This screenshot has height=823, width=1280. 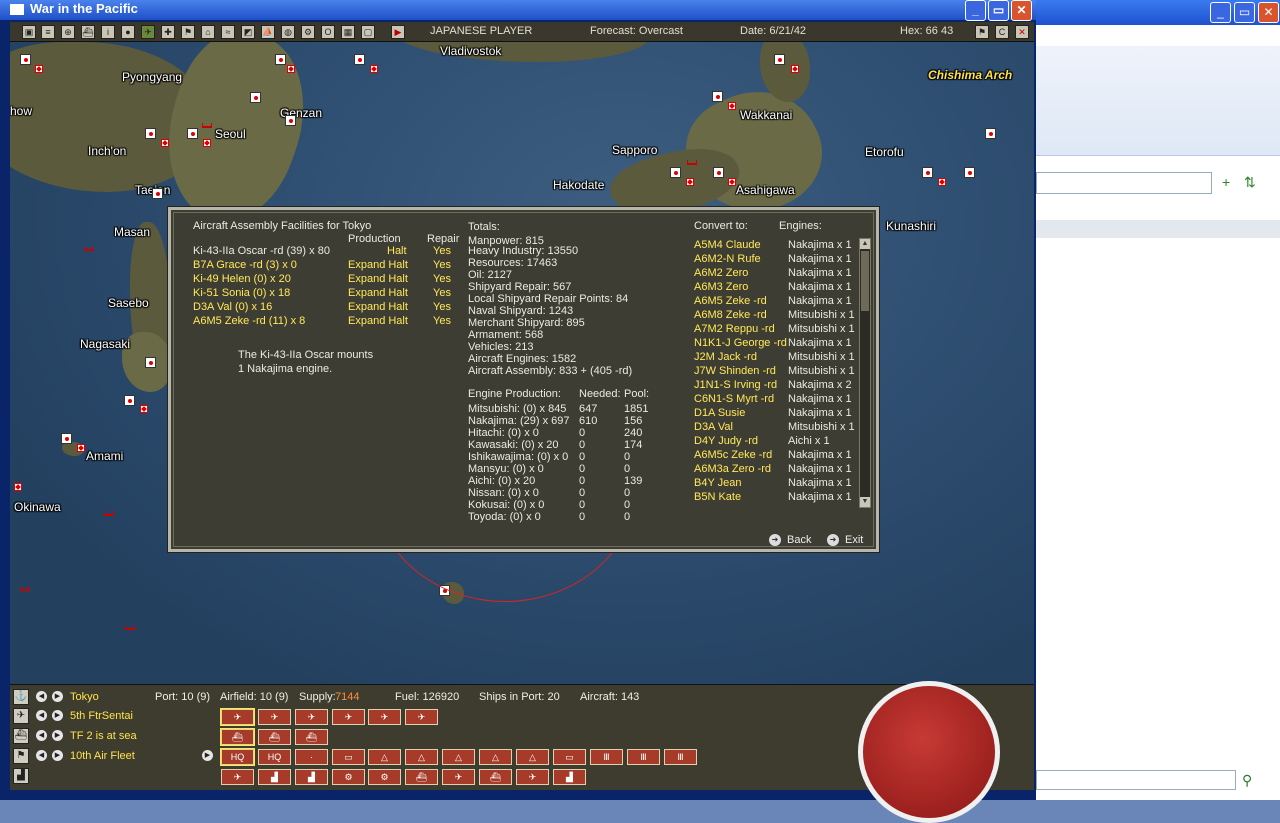 I want to click on cross-icon: ✚, so click(x=168, y=32).